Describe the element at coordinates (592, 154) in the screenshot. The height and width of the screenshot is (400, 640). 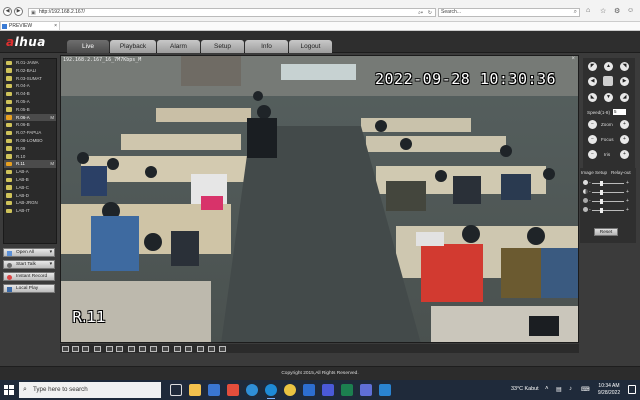
I see `iris-close-icon: −` at that location.